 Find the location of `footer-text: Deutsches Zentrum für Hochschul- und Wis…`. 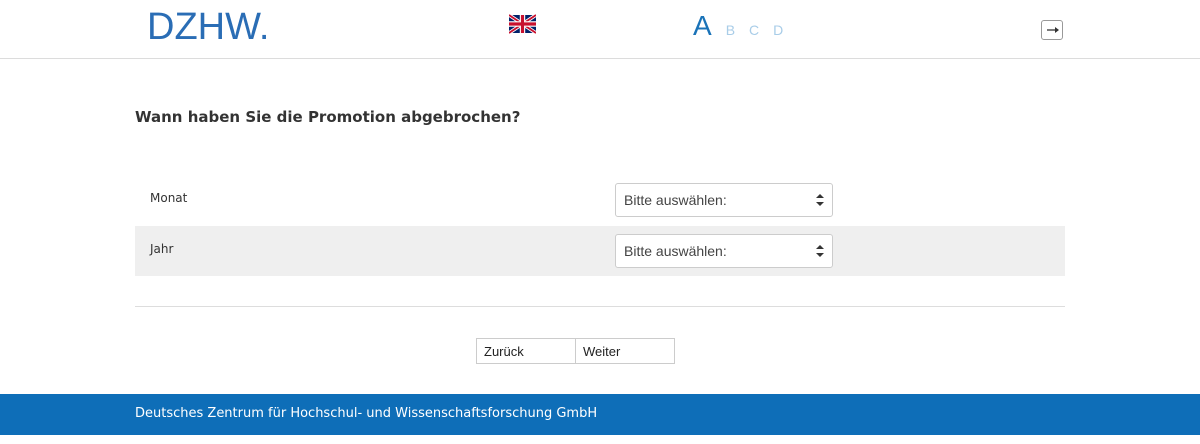

footer-text: Deutsches Zentrum für Hochschul- und Wis… is located at coordinates (366, 413).